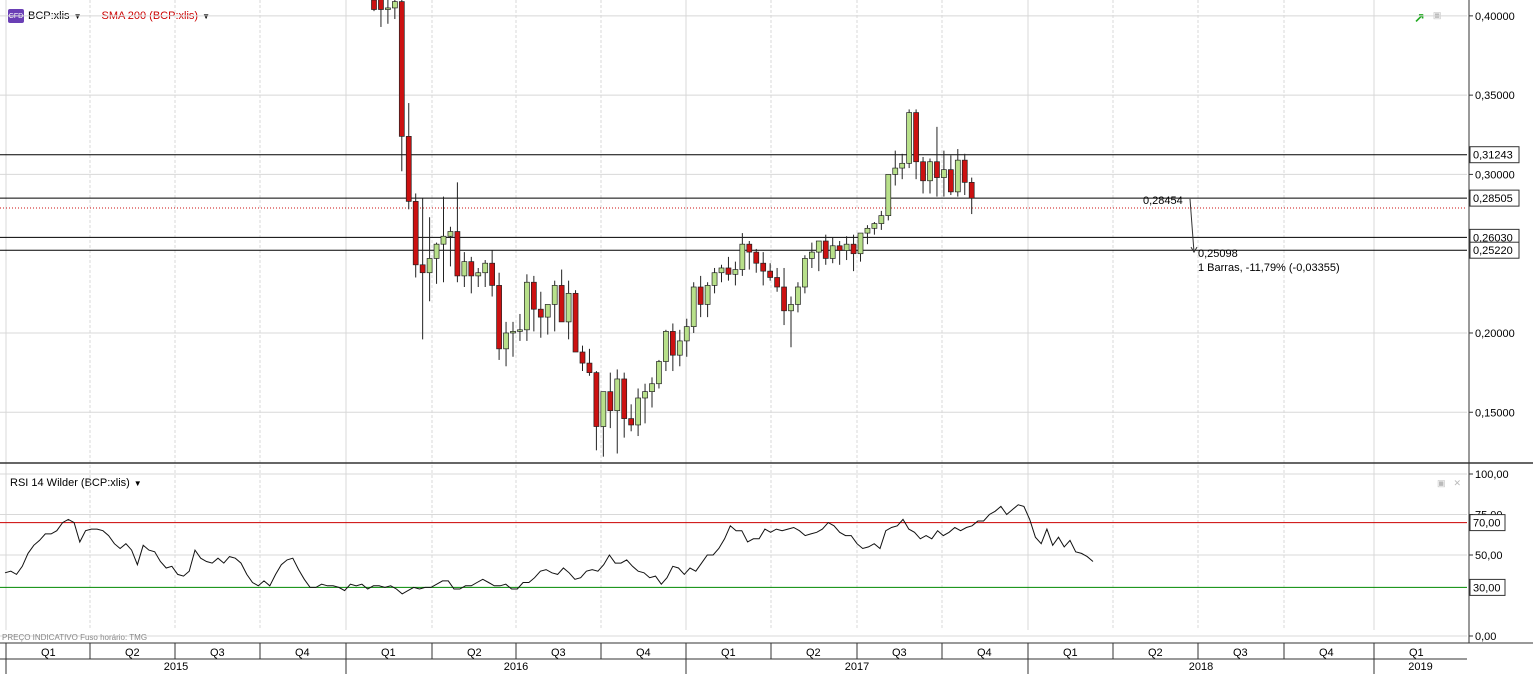 The image size is (1533, 674). Describe the element at coordinates (1495, 96) in the screenshot. I see `price-tick-label: 0,35000` at that location.